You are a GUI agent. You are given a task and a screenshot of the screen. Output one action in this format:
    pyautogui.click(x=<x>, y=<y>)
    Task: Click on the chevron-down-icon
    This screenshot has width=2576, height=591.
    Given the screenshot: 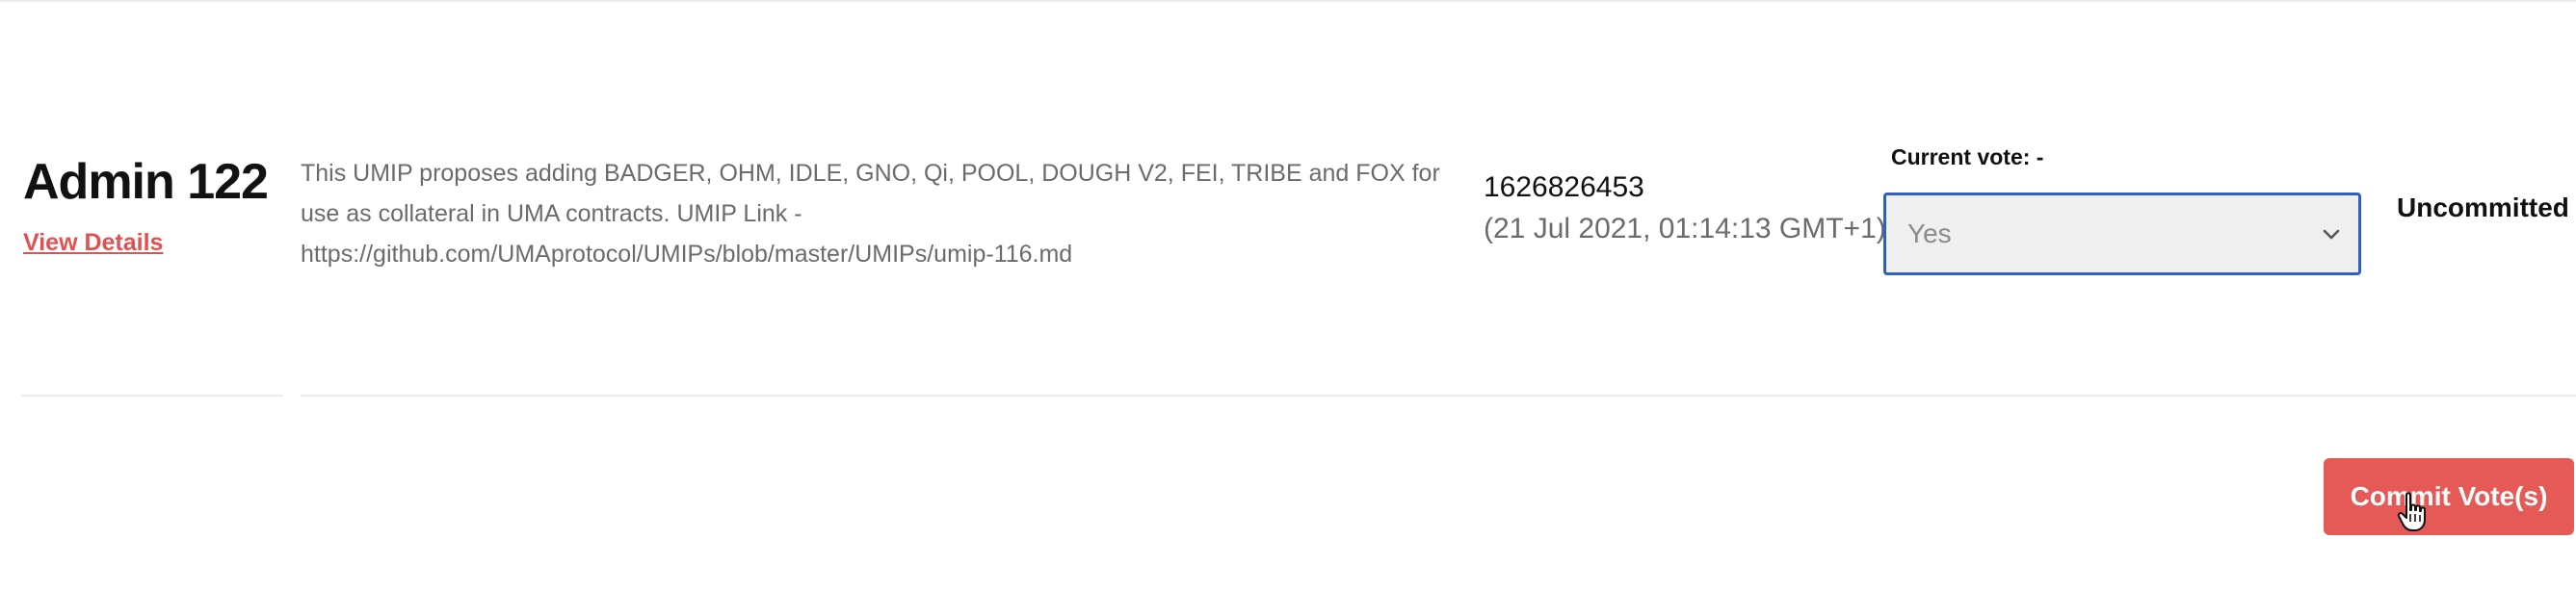 What is the action you would take?
    pyautogui.click(x=2331, y=234)
    